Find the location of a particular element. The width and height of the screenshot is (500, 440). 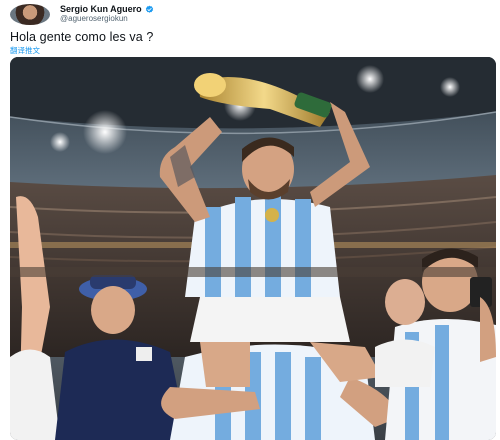

translate-tweet-link: 翻译推文 is located at coordinates (25, 50).